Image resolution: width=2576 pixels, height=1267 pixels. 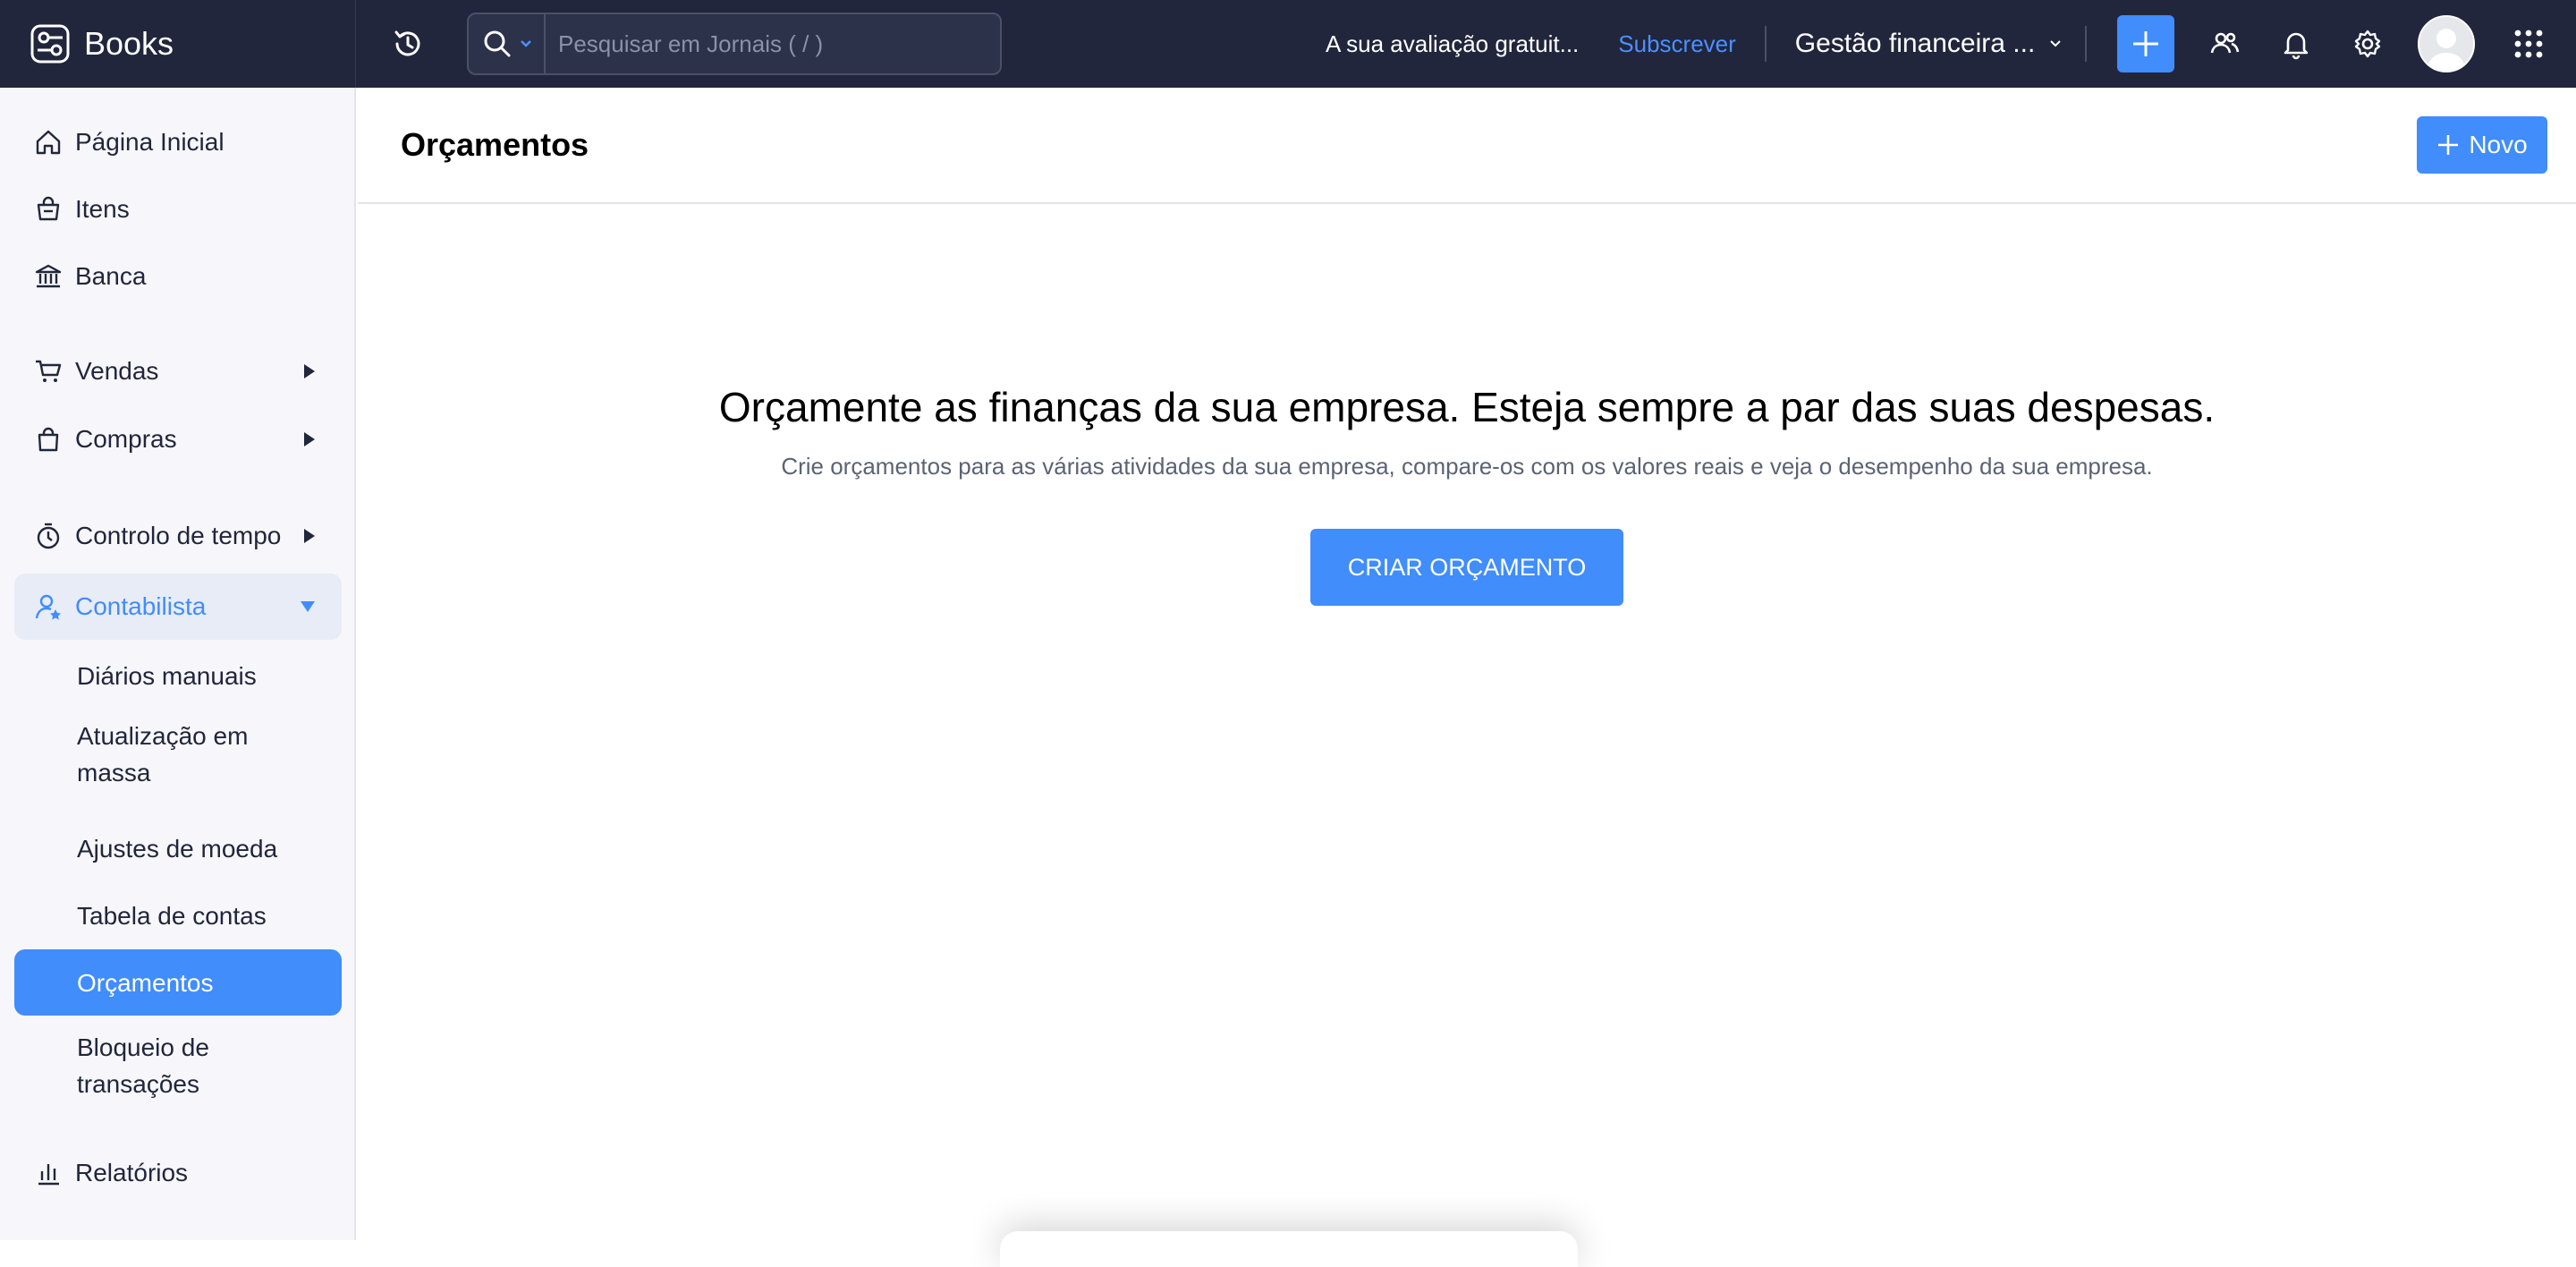 I want to click on cart-icon, so click(x=48, y=371).